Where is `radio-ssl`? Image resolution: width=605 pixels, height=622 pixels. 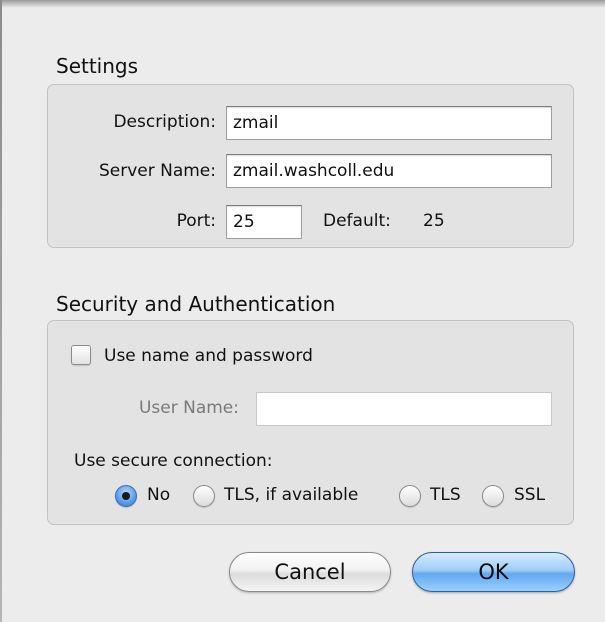
radio-ssl is located at coordinates (493, 496).